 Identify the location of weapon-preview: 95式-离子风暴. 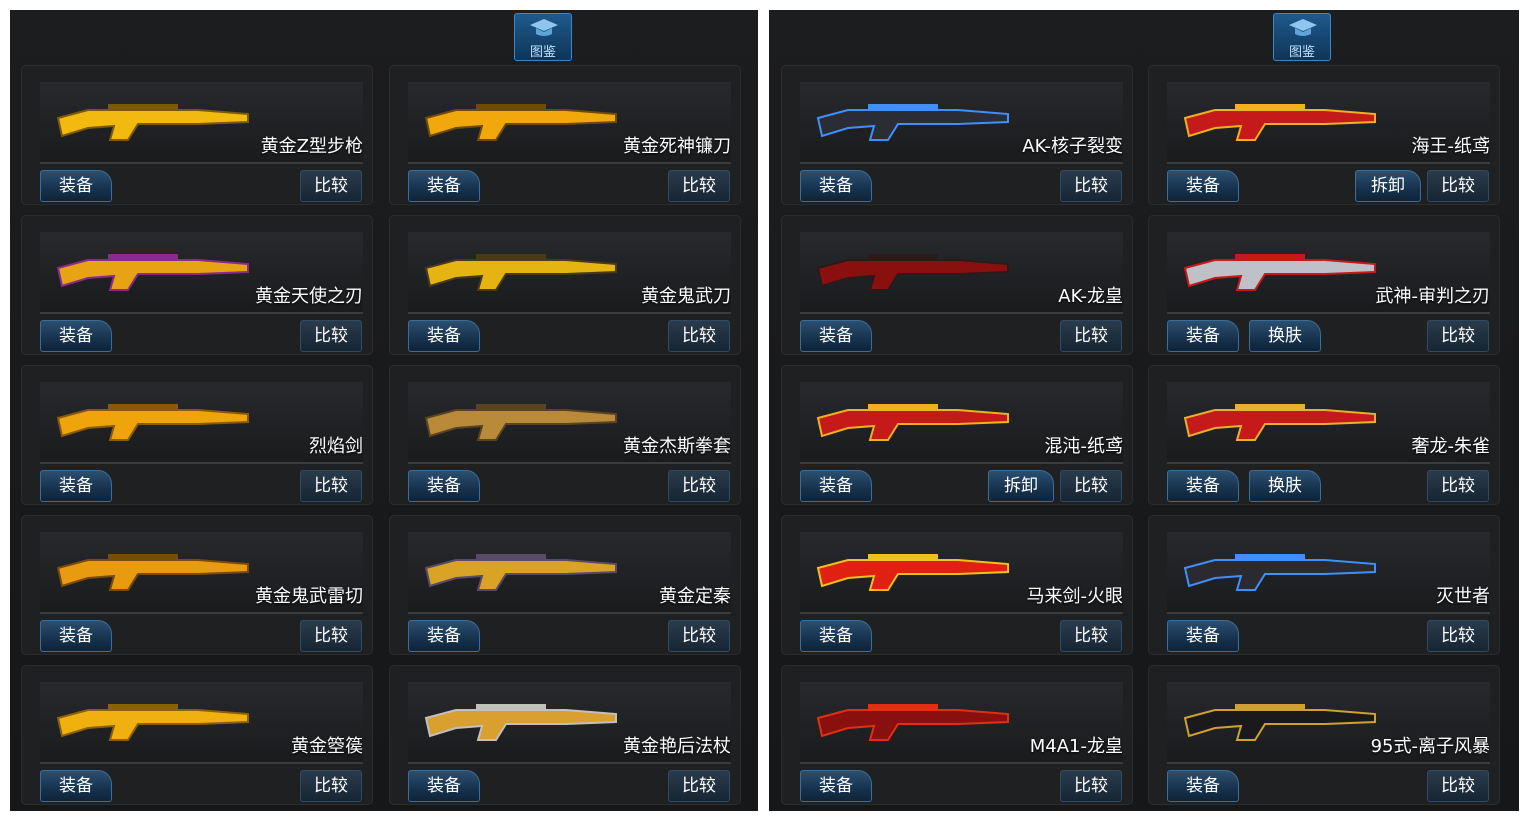
(1328, 723).